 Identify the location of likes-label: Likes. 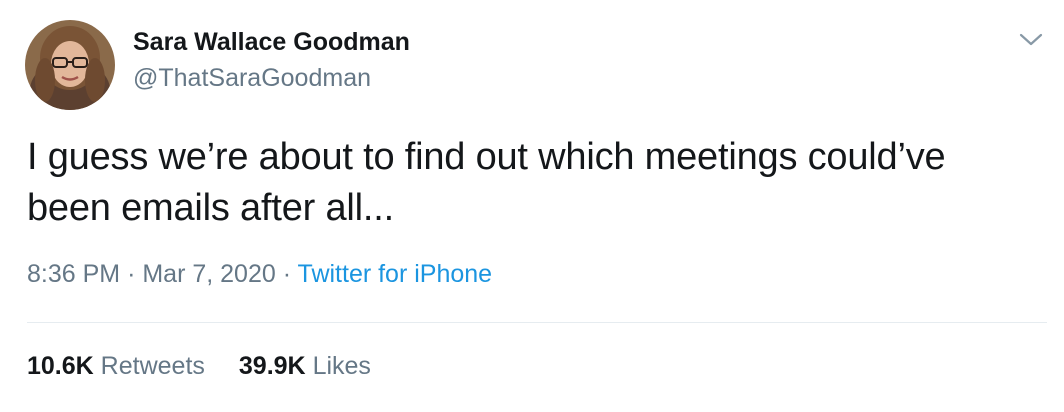
(341, 366).